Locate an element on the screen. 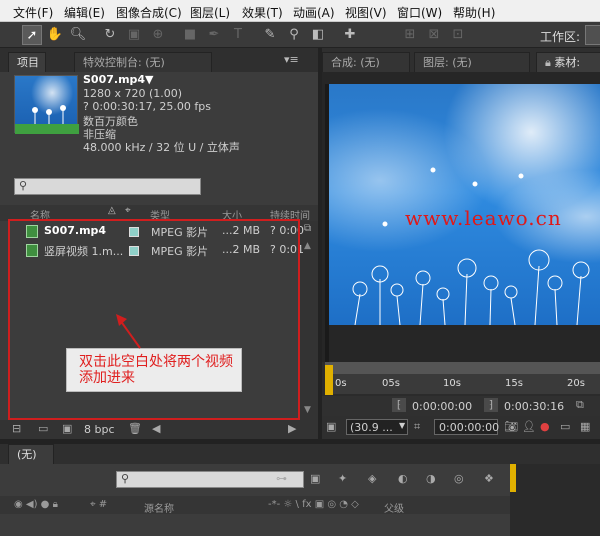 The image size is (600, 536). menu-animation: 动画(A) is located at coordinates (314, 12).